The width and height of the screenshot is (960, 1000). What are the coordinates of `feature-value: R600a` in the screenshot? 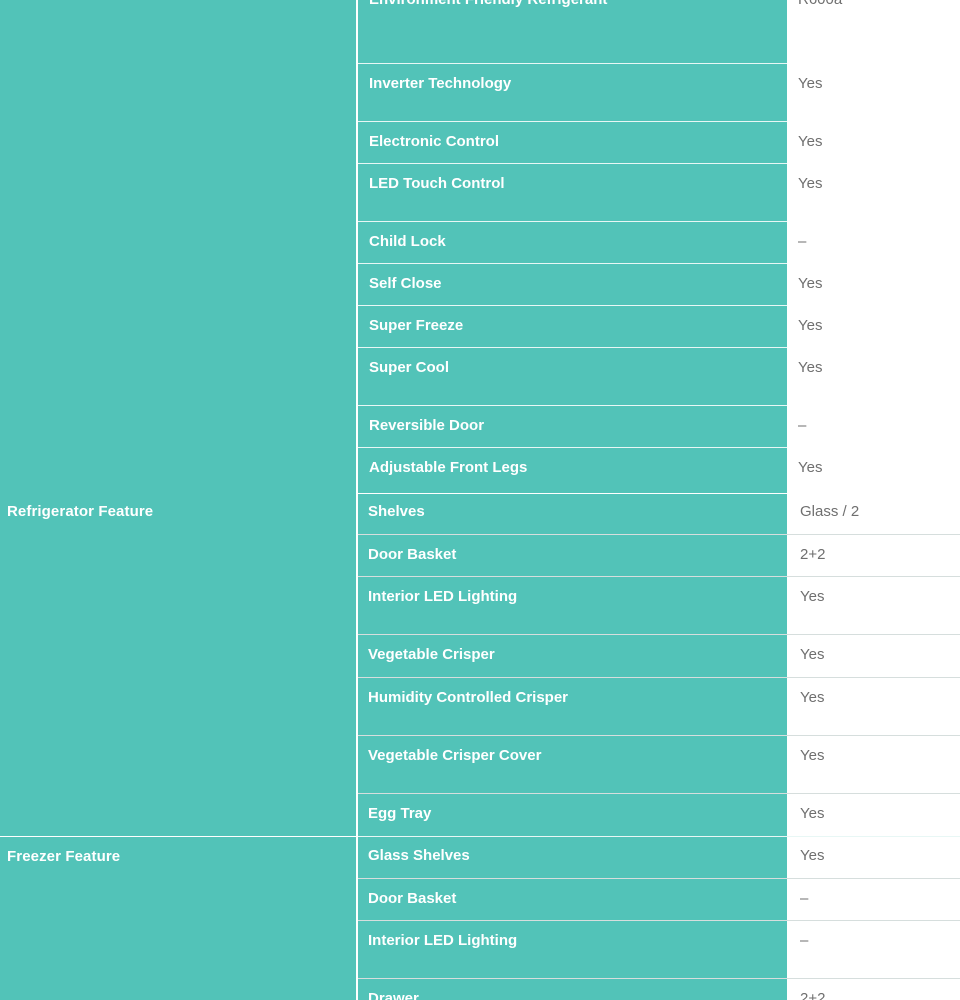 It's located at (820, 4).